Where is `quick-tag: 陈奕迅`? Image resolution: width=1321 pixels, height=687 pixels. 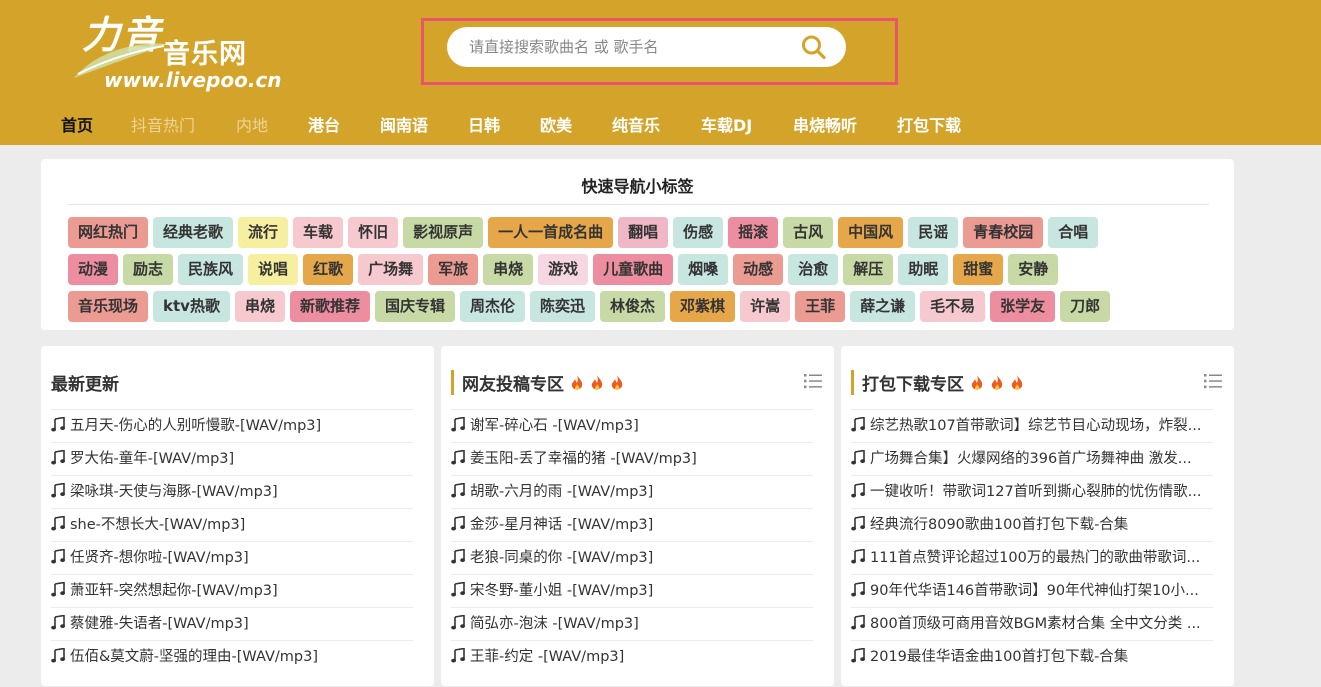 quick-tag: 陈奕迅 is located at coordinates (563, 306).